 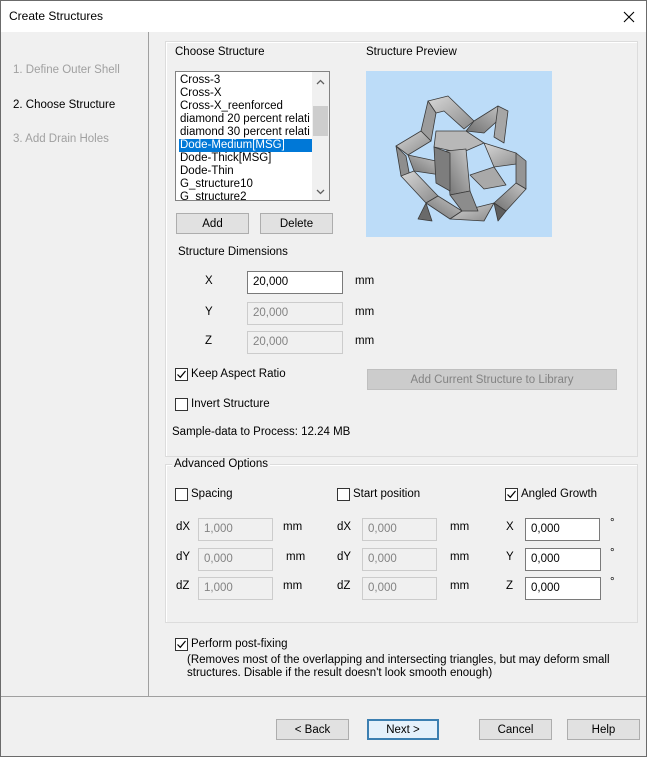 I want to click on angled-growth-checkbox, so click(x=511, y=494).